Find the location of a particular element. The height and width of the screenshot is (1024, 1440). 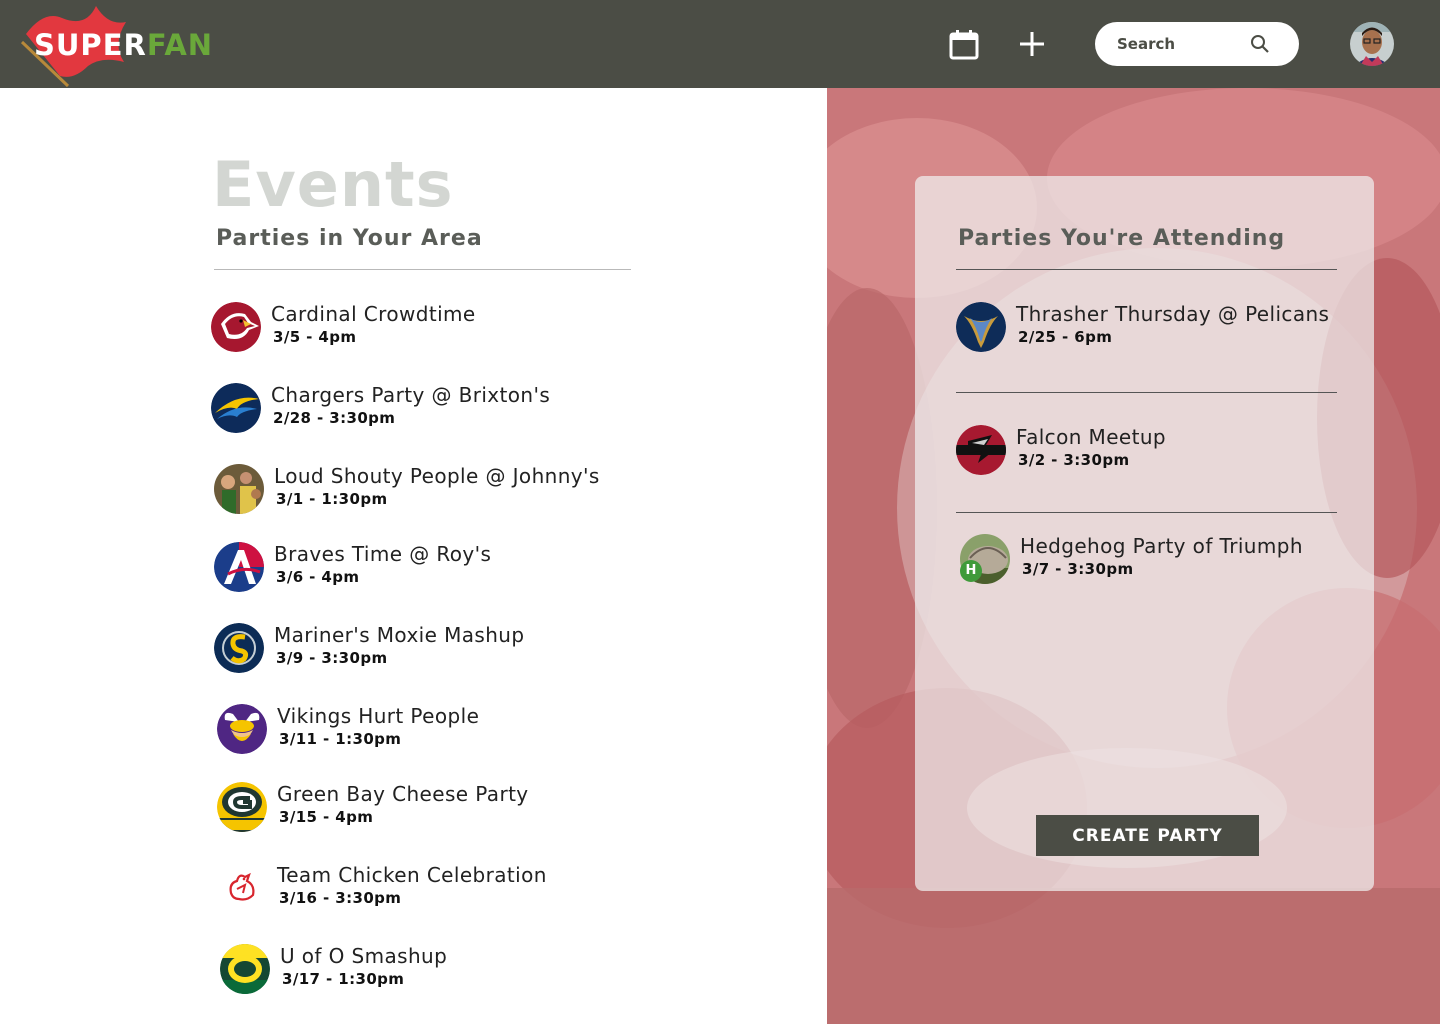

event-date: 3/9 - 3:30pm is located at coordinates (332, 658).